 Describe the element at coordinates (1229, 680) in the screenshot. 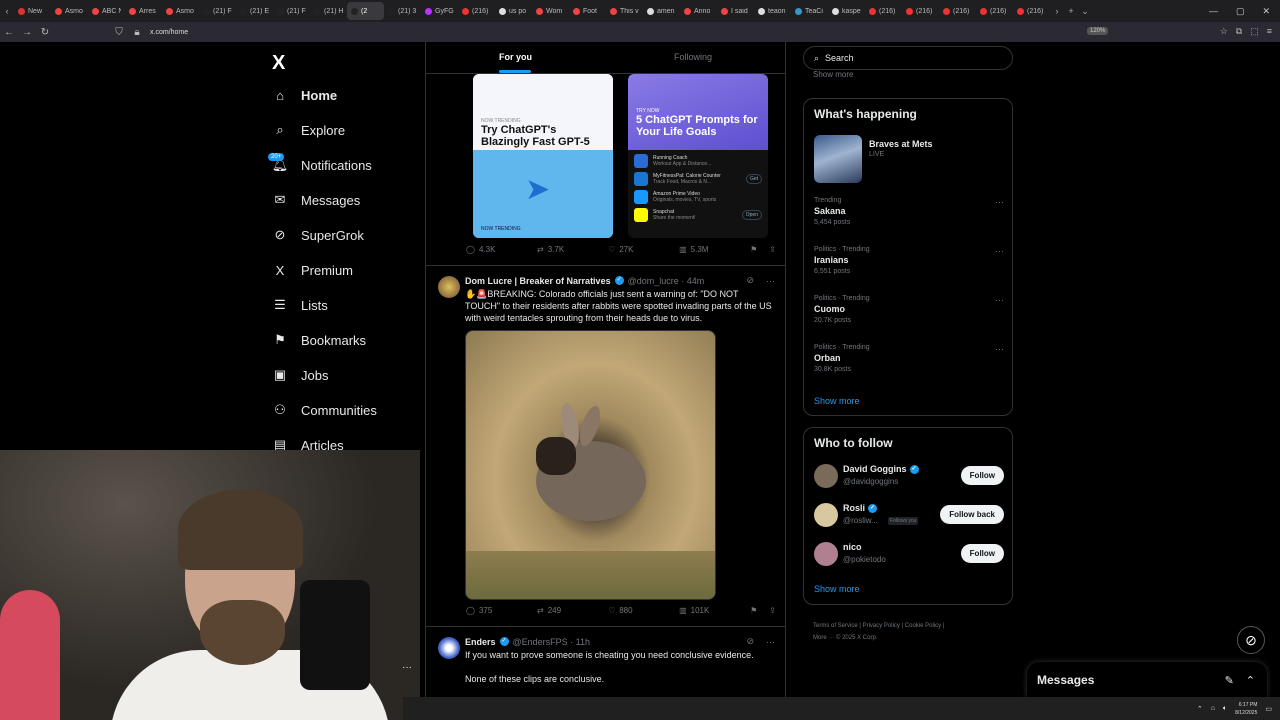

I see `new-message-icon: ✎` at that location.